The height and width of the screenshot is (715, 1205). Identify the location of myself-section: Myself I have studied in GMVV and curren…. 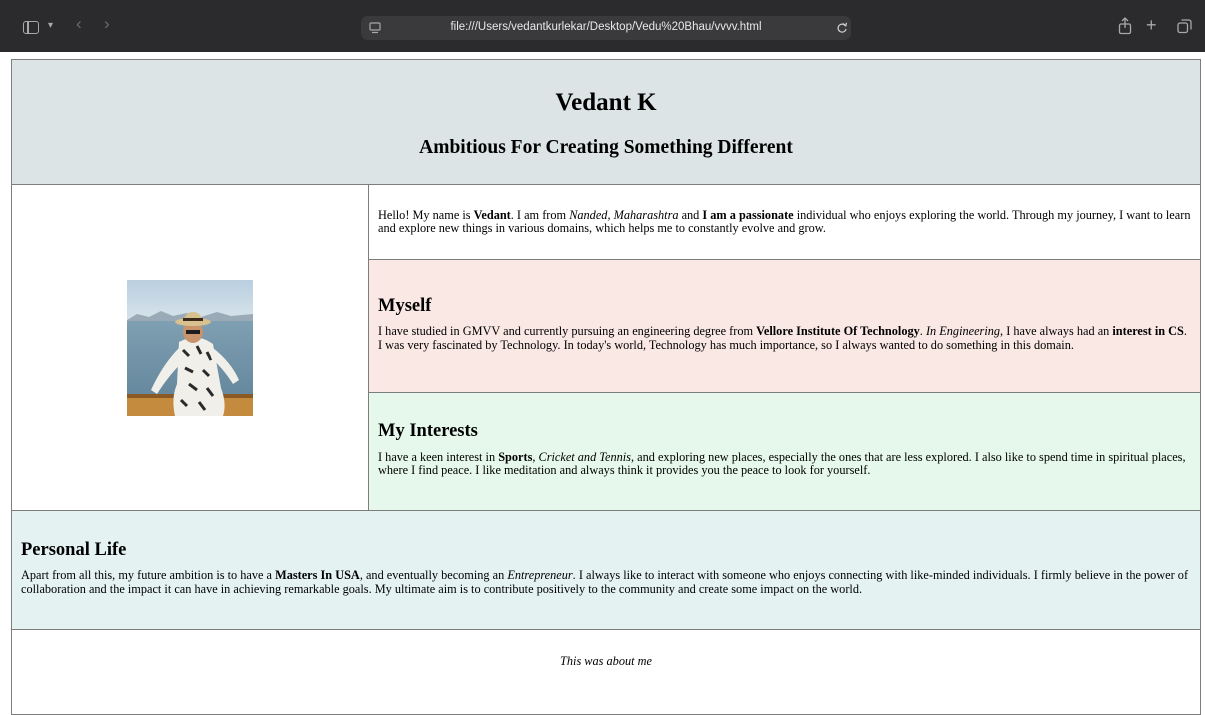
(784, 326).